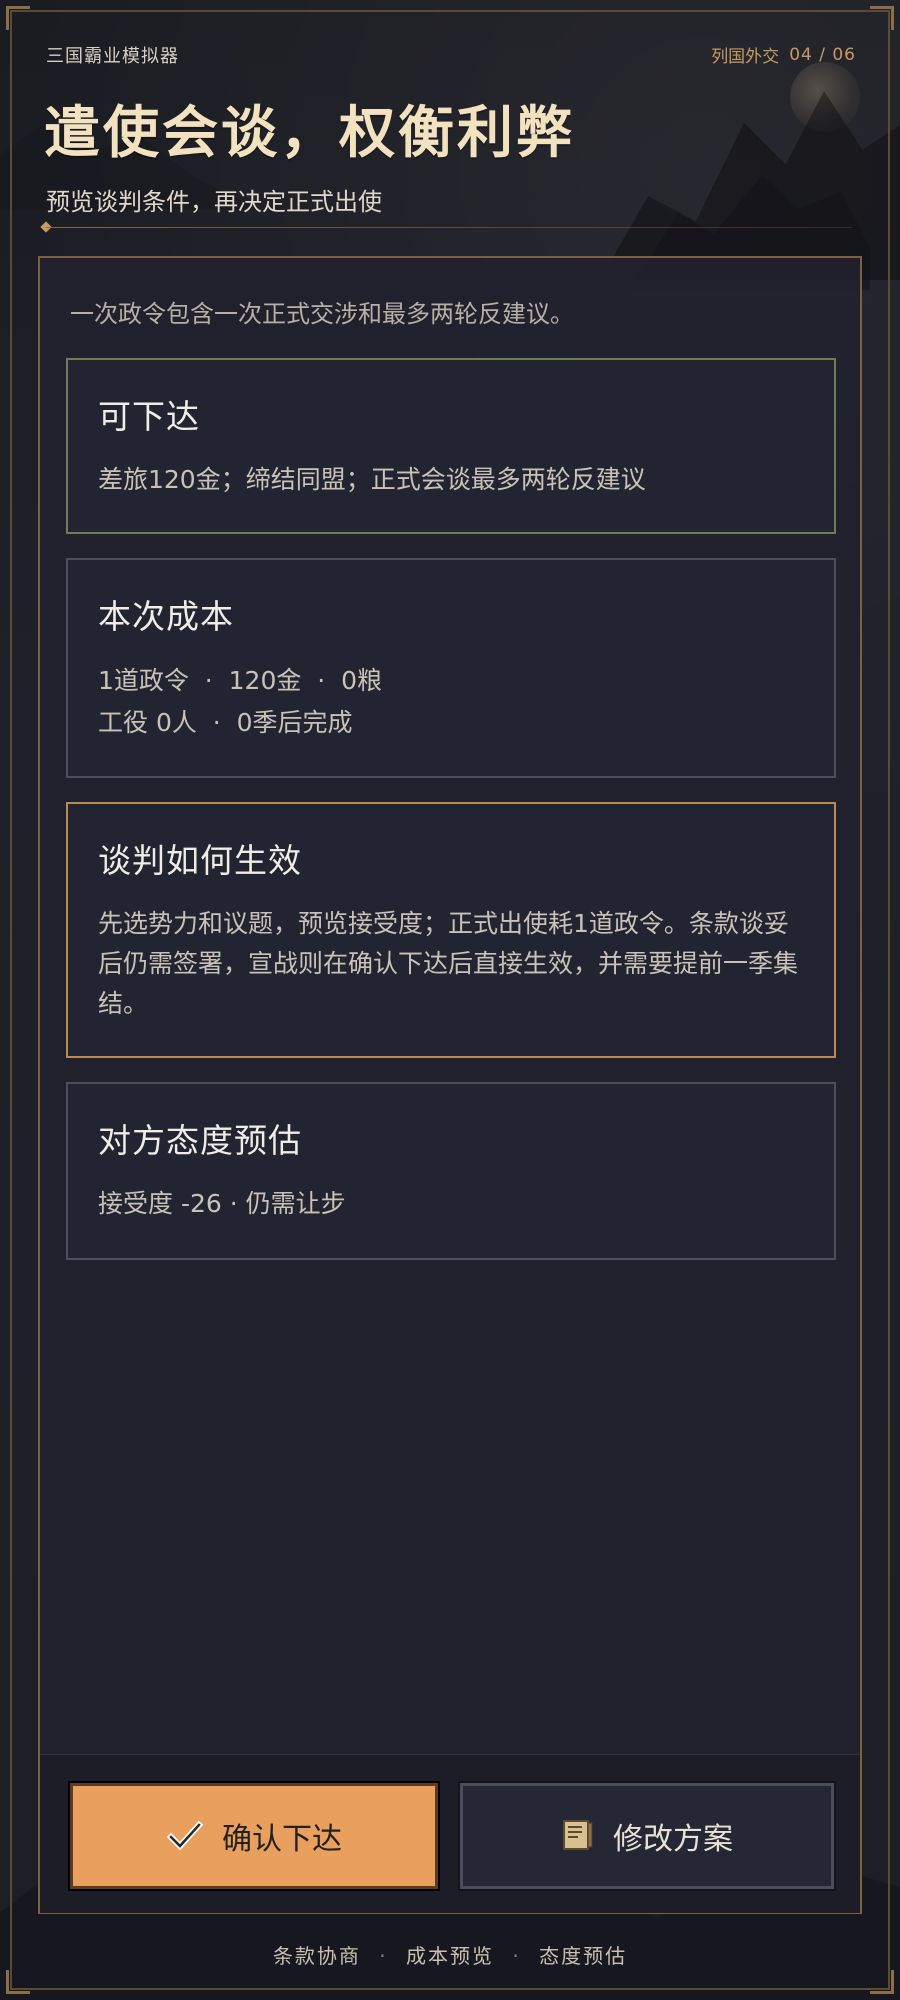  What do you see at coordinates (451, 1171) in the screenshot?
I see `attitude-card: 对方态度预估 接受度 -26 · 仍需让步` at bounding box center [451, 1171].